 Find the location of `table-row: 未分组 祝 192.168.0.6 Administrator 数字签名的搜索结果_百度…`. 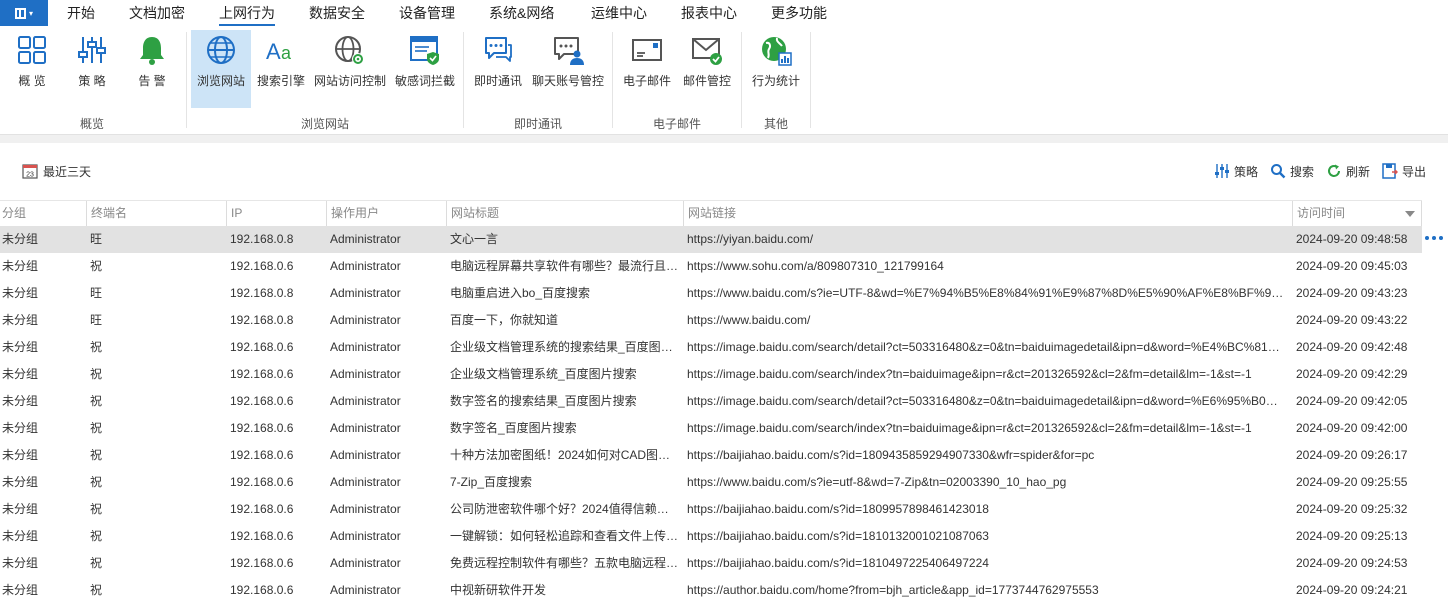

table-row: 未分组 祝 192.168.0.6 Administrator 数字签名的搜索结果_百度… is located at coordinates (711, 401).